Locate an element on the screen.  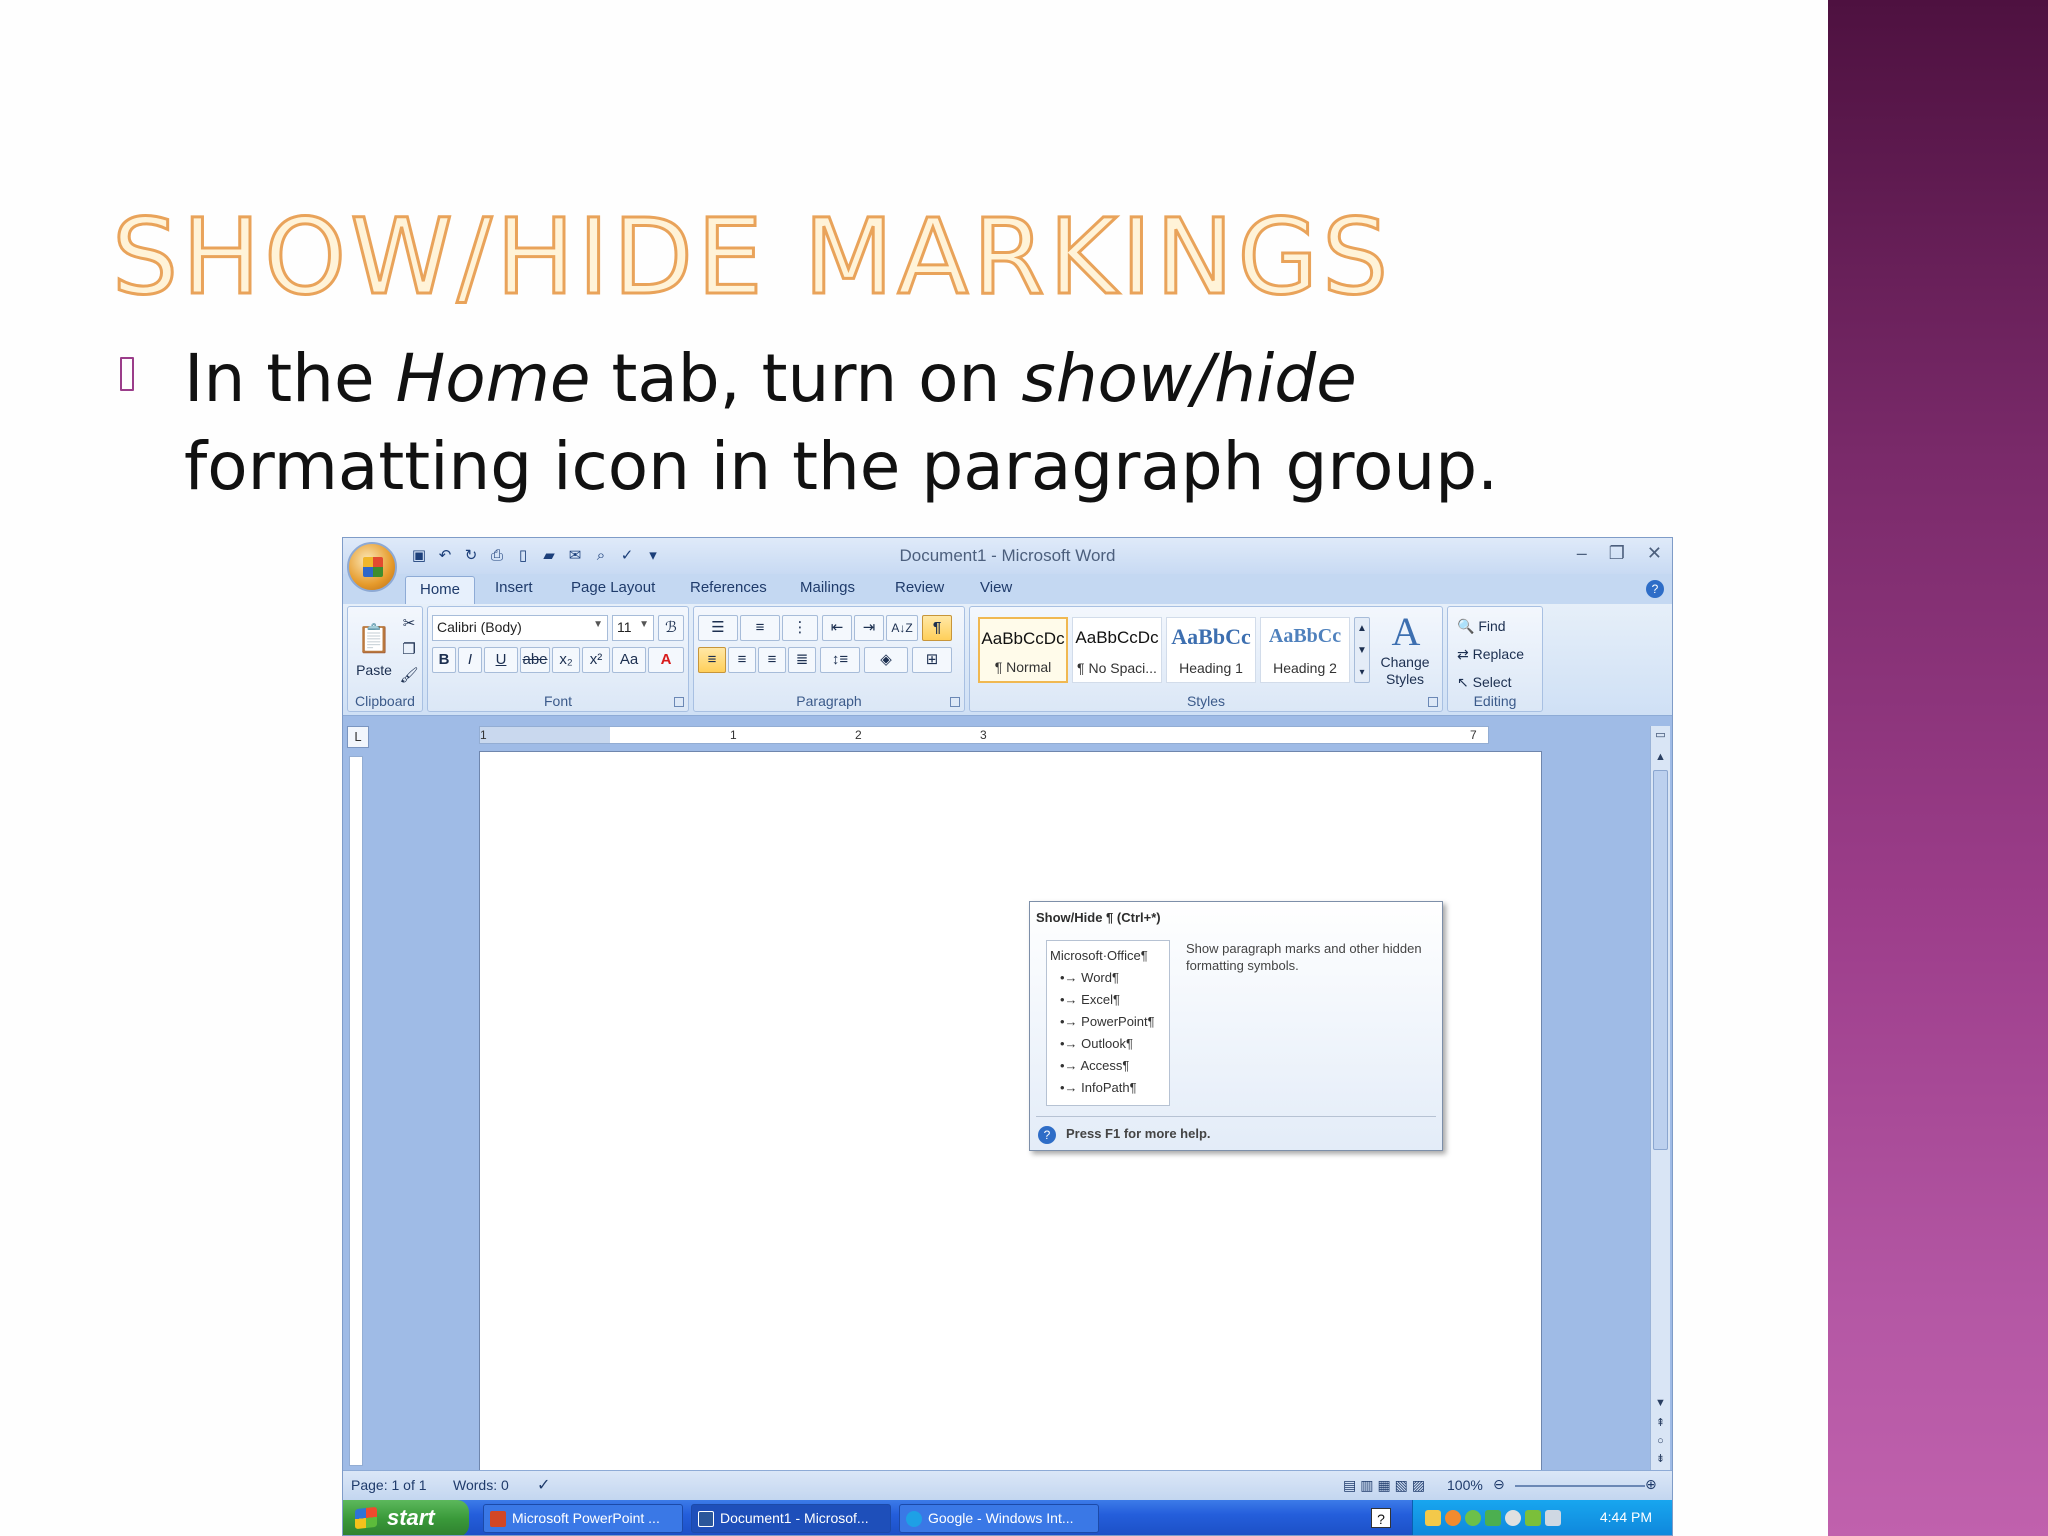
show-hide-button: ¶ is located at coordinates (937, 628).